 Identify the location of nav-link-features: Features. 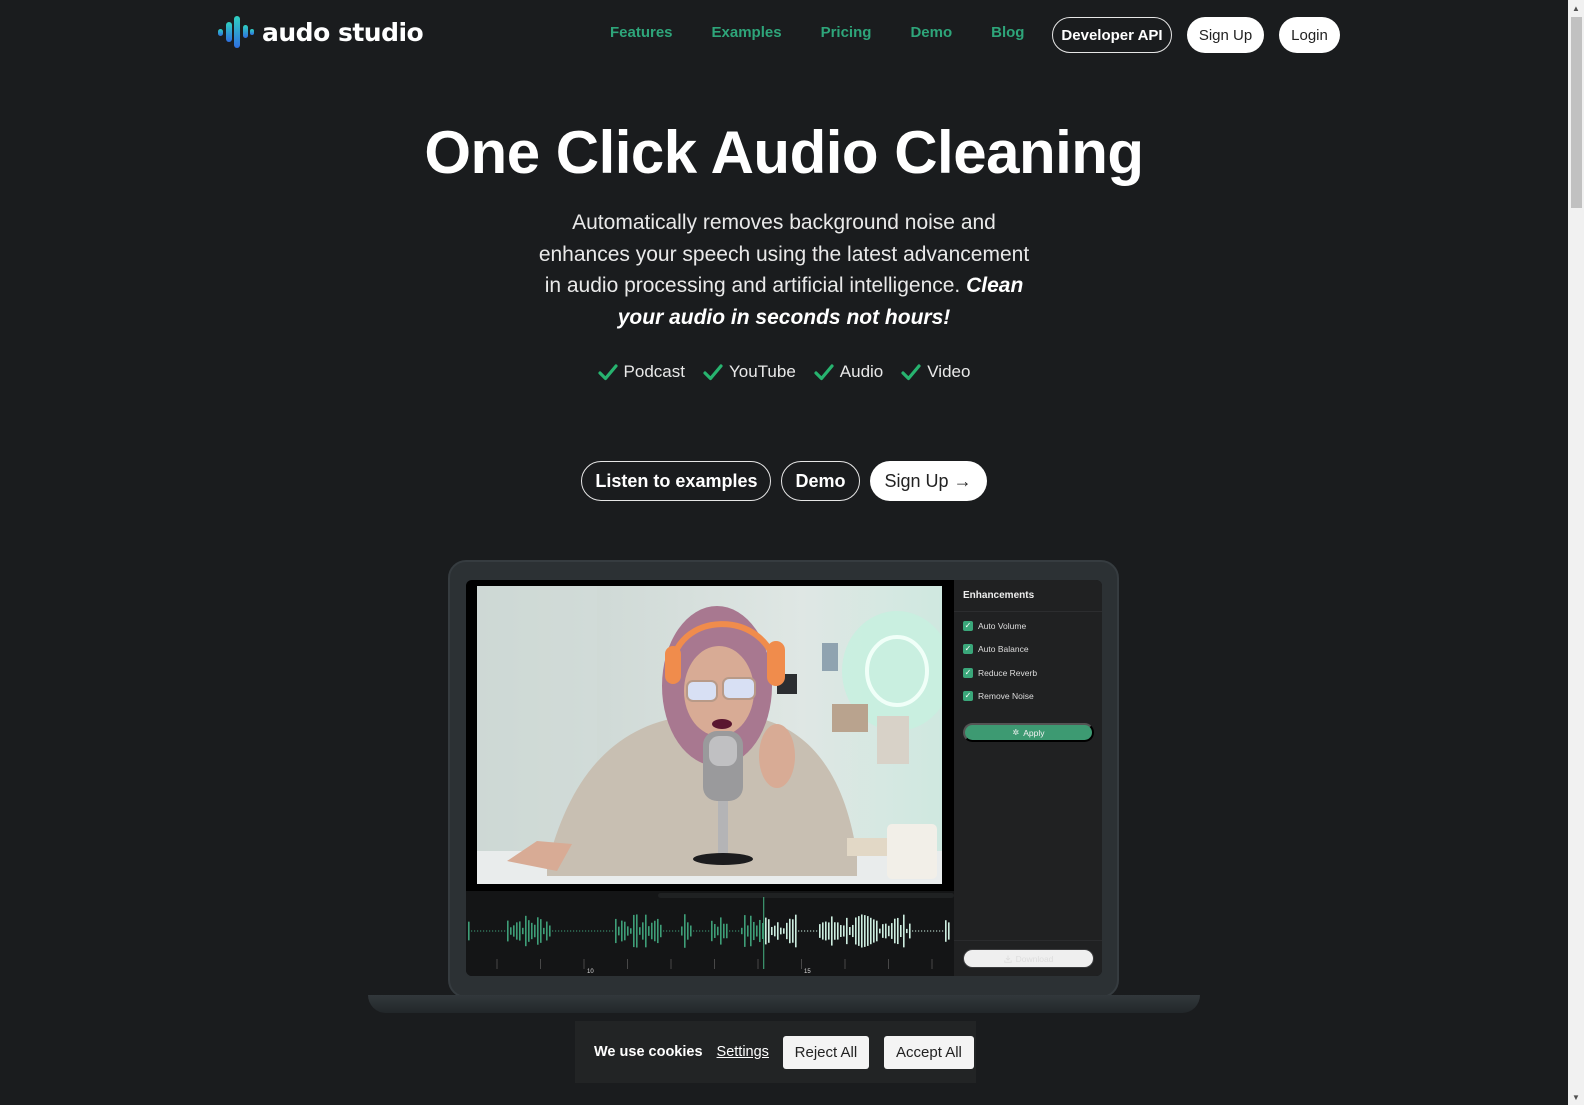
(641, 32).